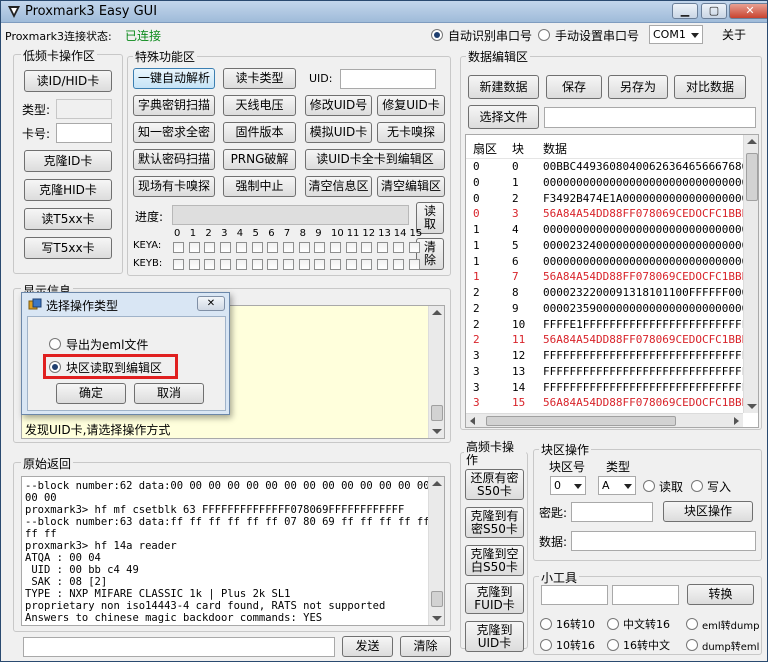  What do you see at coordinates (494, 598) in the screenshot?
I see `clone-to-fuid-button: 克隆到FUID卡` at bounding box center [494, 598].